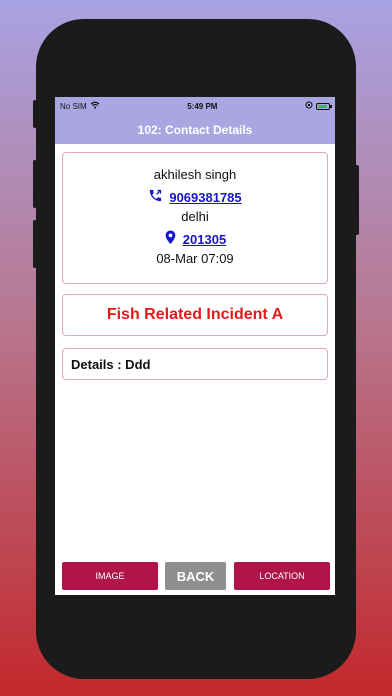 The image size is (392, 696). I want to click on contact-datetime: 08-Mar 07:09, so click(195, 258).